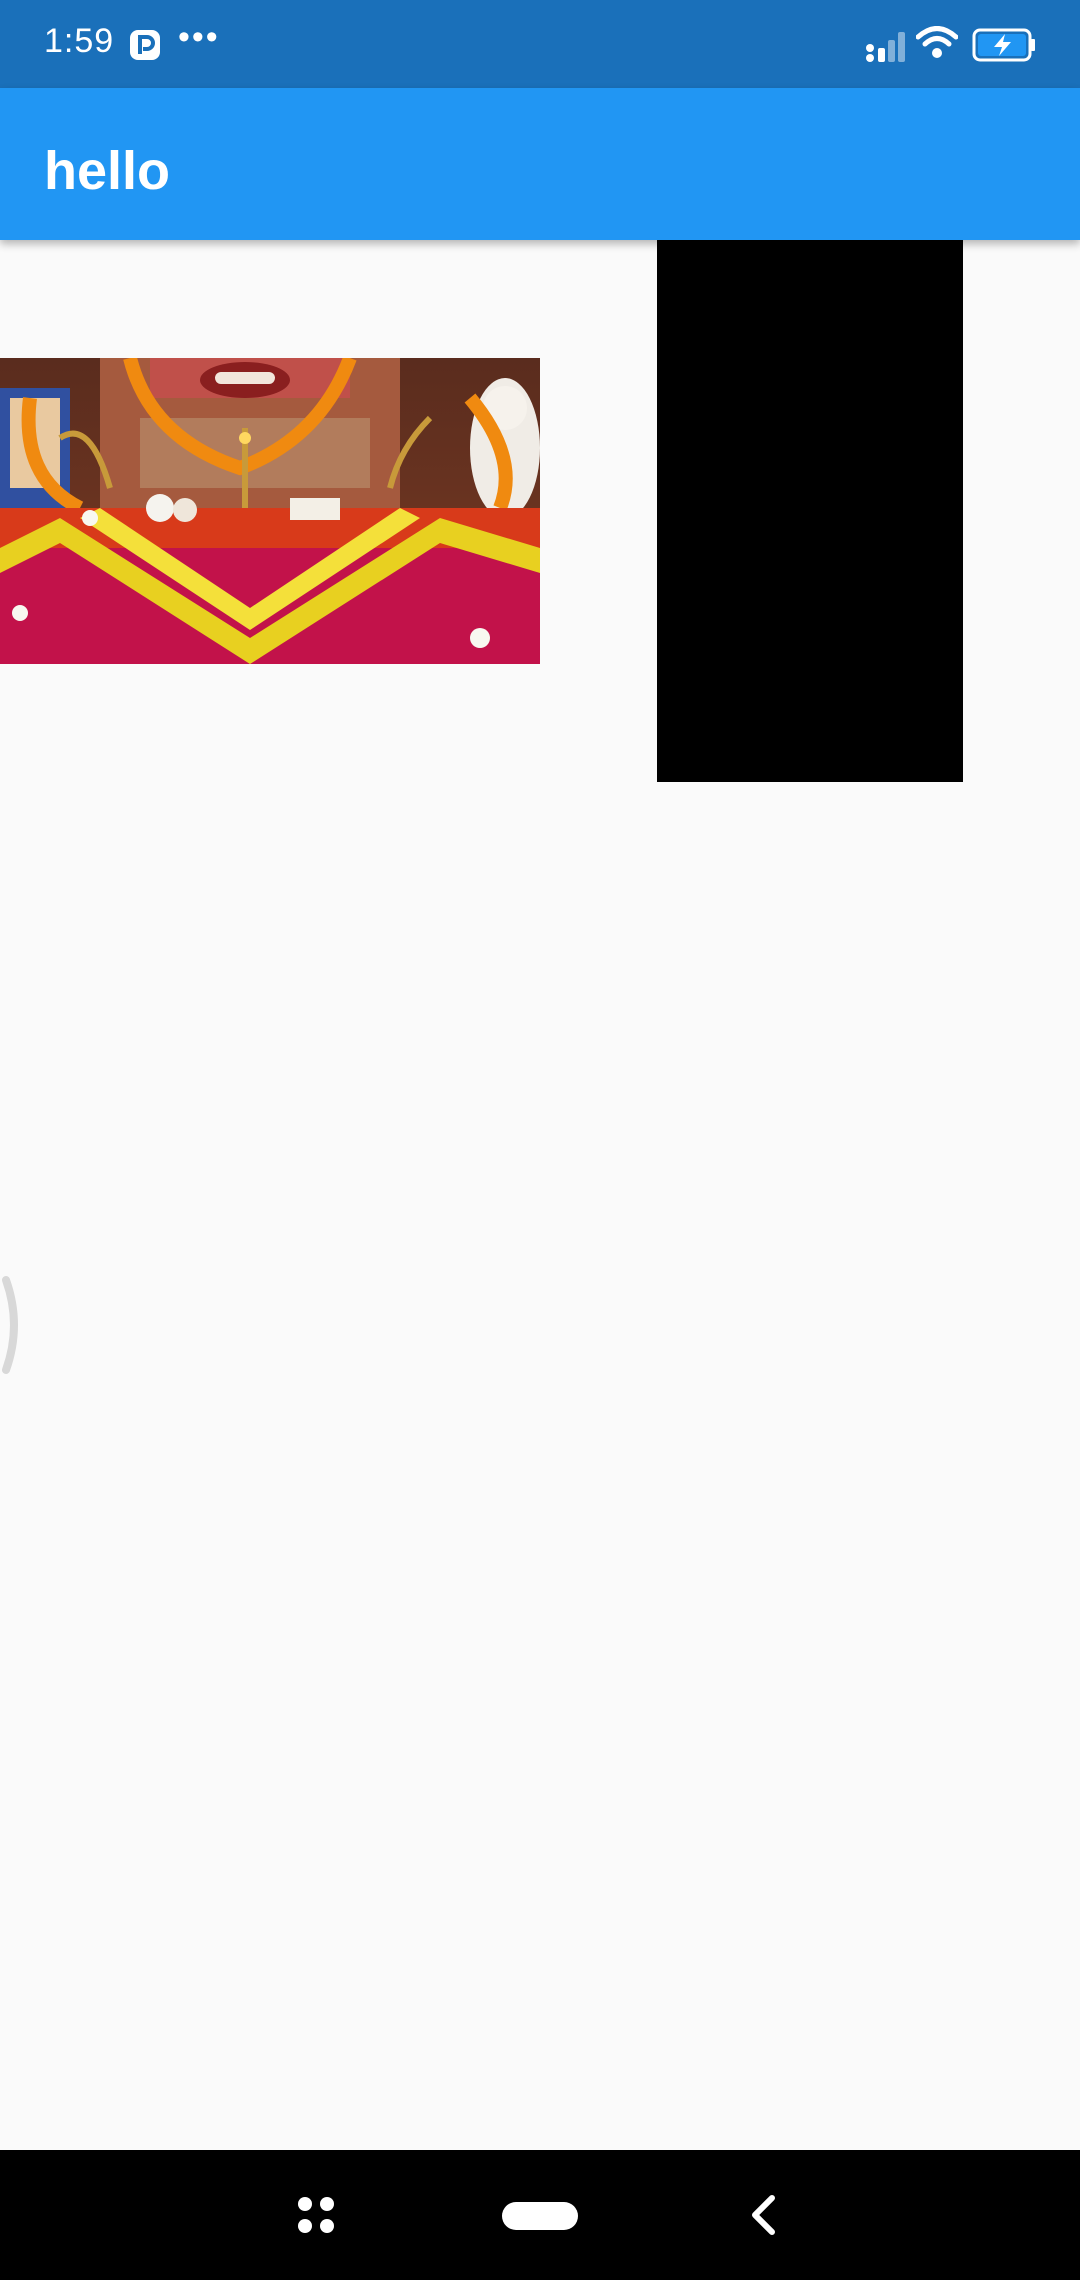  I want to click on home-pill-icon, so click(540, 2216).